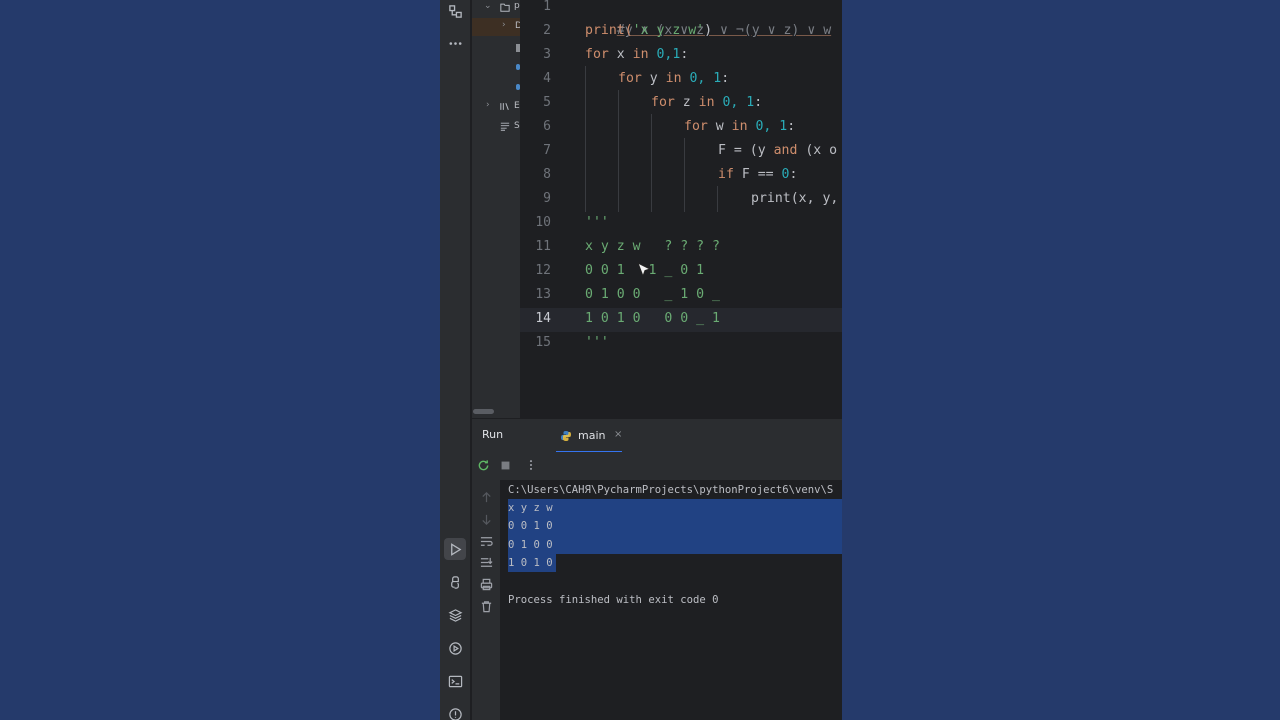  I want to click on tree-row-project: ⌄ p, so click(496, 9).